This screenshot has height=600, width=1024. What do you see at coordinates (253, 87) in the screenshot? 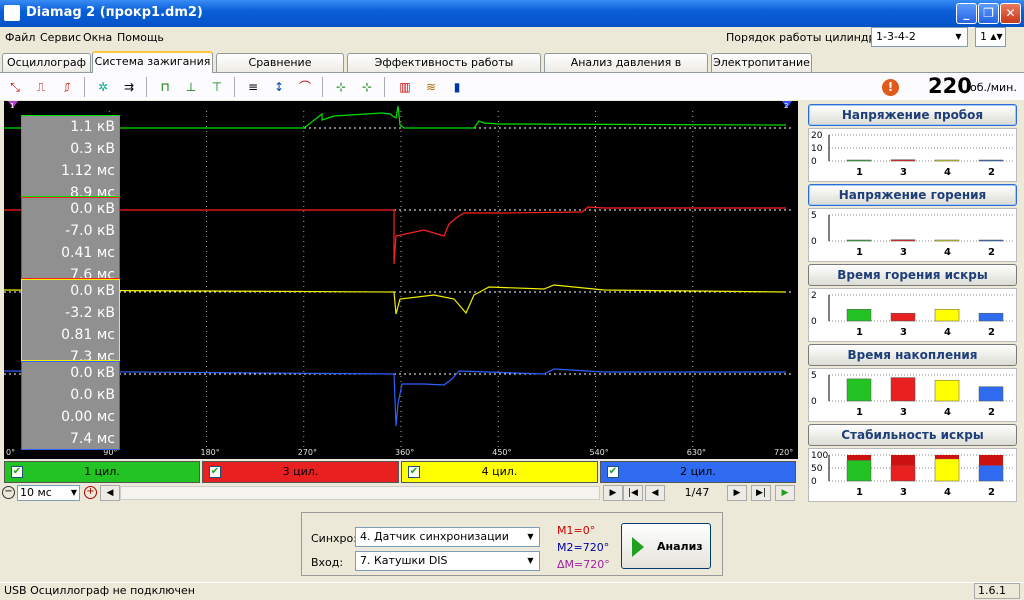
I see `horizontal-lines-icon: ≡` at bounding box center [253, 87].